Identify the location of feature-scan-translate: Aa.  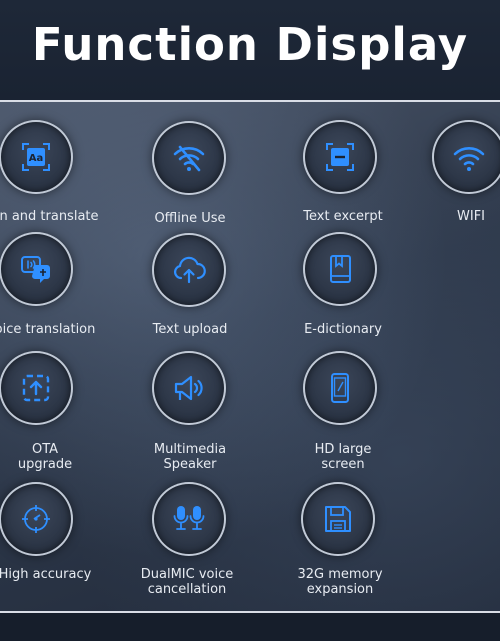
(36, 157).